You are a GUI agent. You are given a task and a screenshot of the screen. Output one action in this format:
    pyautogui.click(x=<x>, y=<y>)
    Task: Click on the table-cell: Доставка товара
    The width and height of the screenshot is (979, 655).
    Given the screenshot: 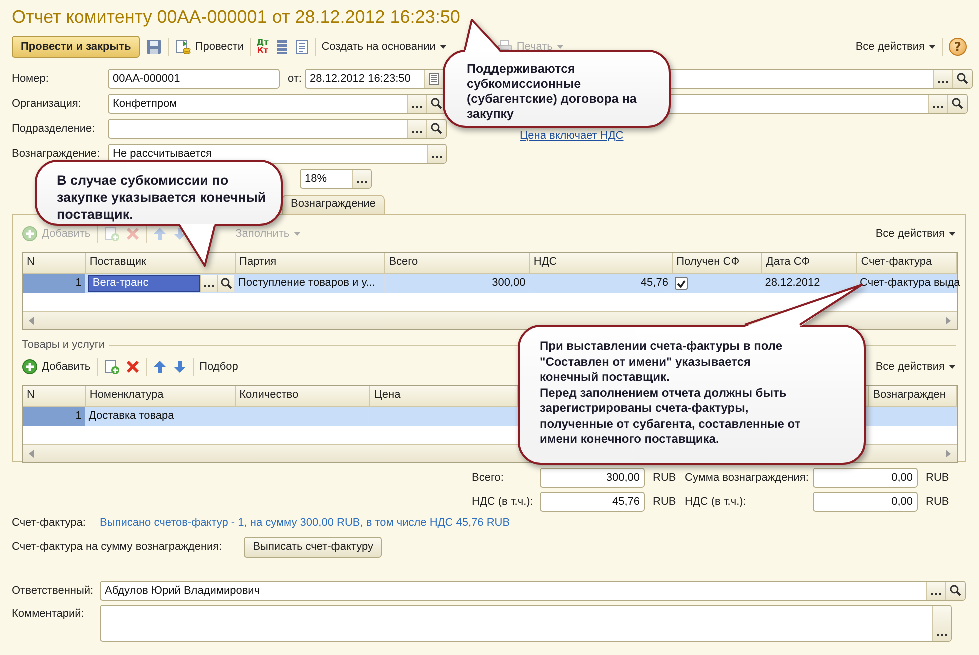 What is the action you would take?
    pyautogui.click(x=161, y=416)
    